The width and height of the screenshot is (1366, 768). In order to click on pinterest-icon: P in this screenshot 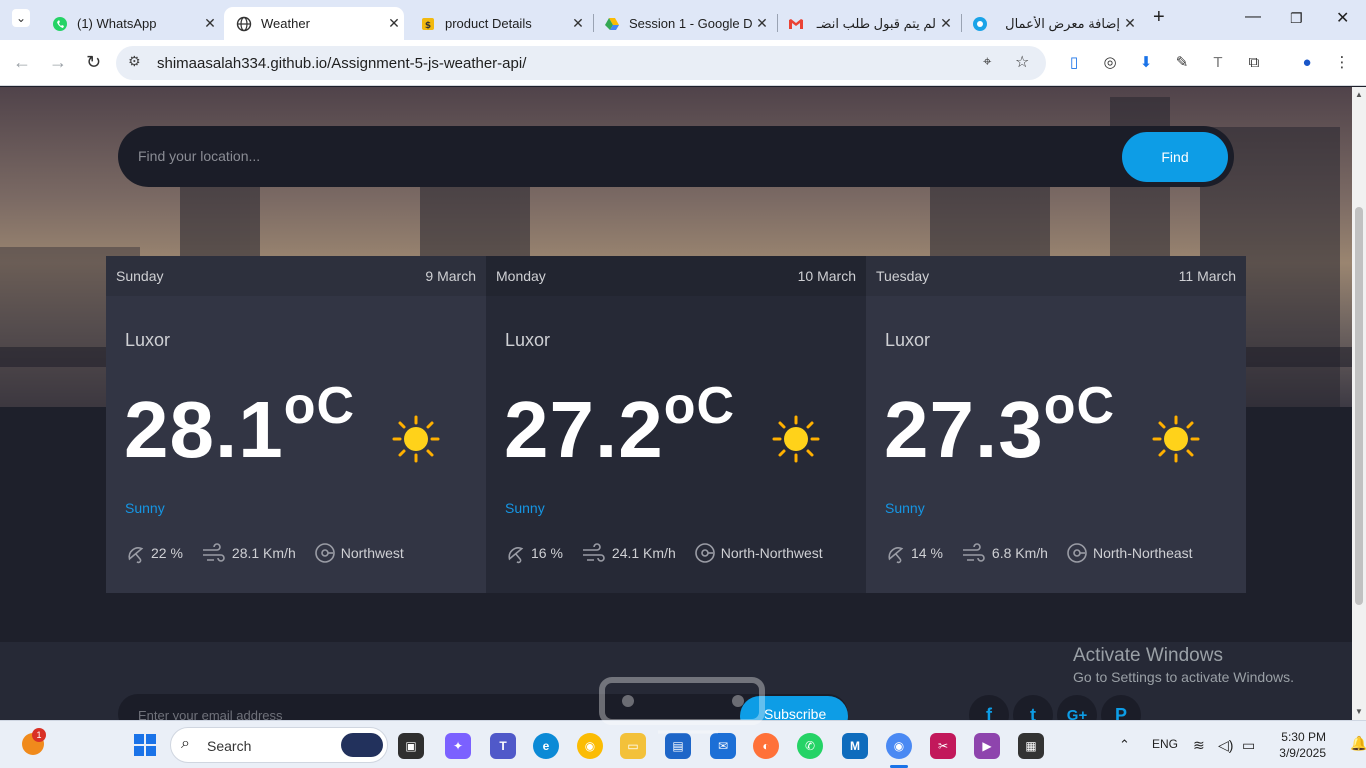, I will do `click(1121, 707)`.